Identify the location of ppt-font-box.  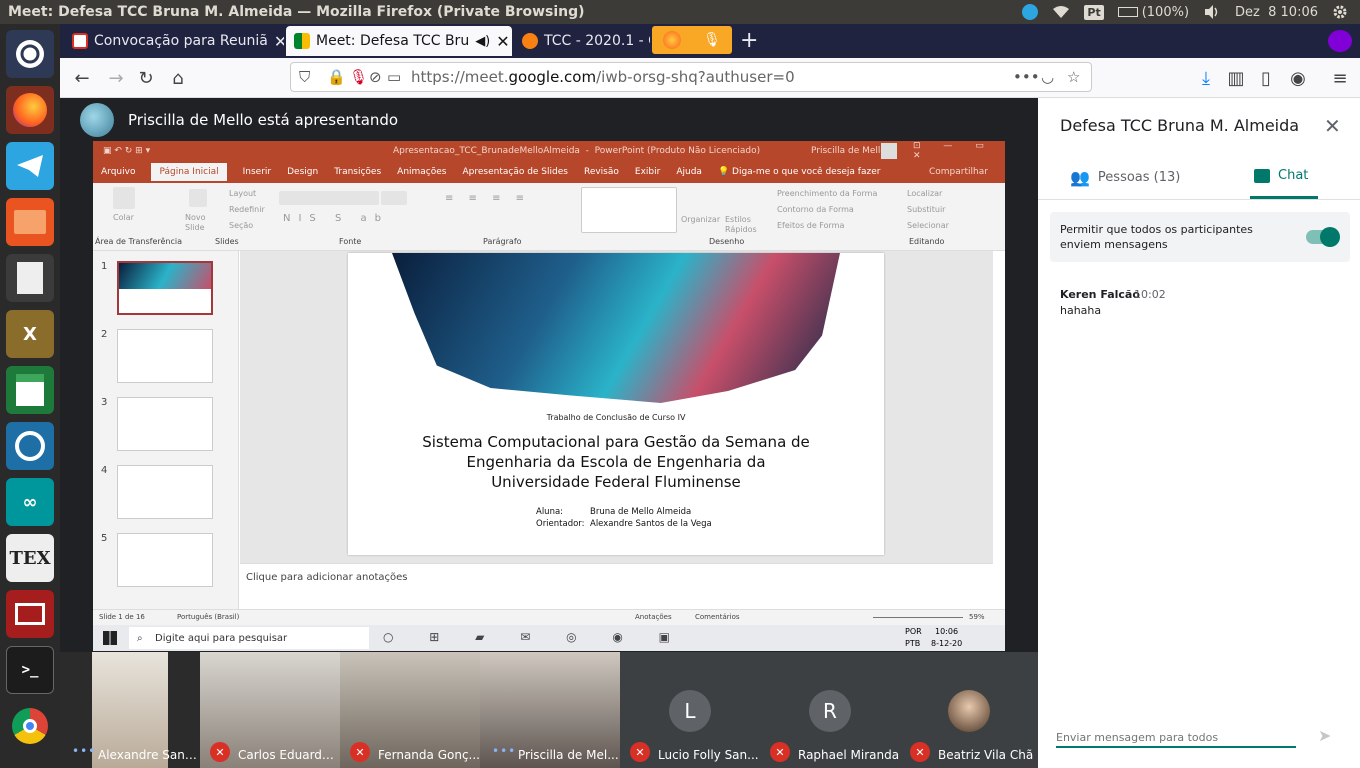
(329, 198).